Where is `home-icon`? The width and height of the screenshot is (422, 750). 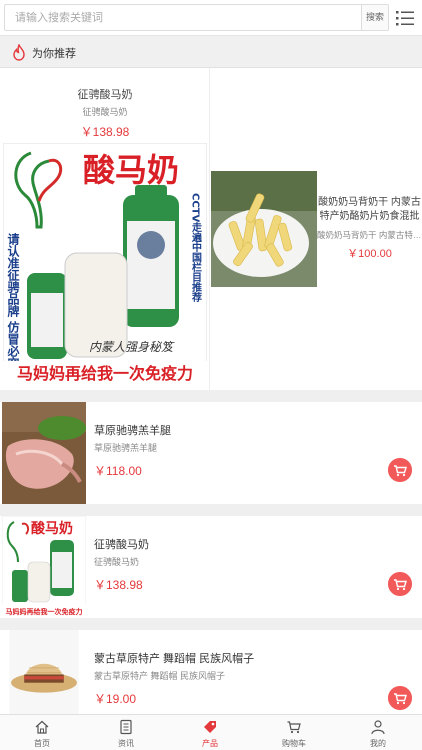 home-icon is located at coordinates (42, 727).